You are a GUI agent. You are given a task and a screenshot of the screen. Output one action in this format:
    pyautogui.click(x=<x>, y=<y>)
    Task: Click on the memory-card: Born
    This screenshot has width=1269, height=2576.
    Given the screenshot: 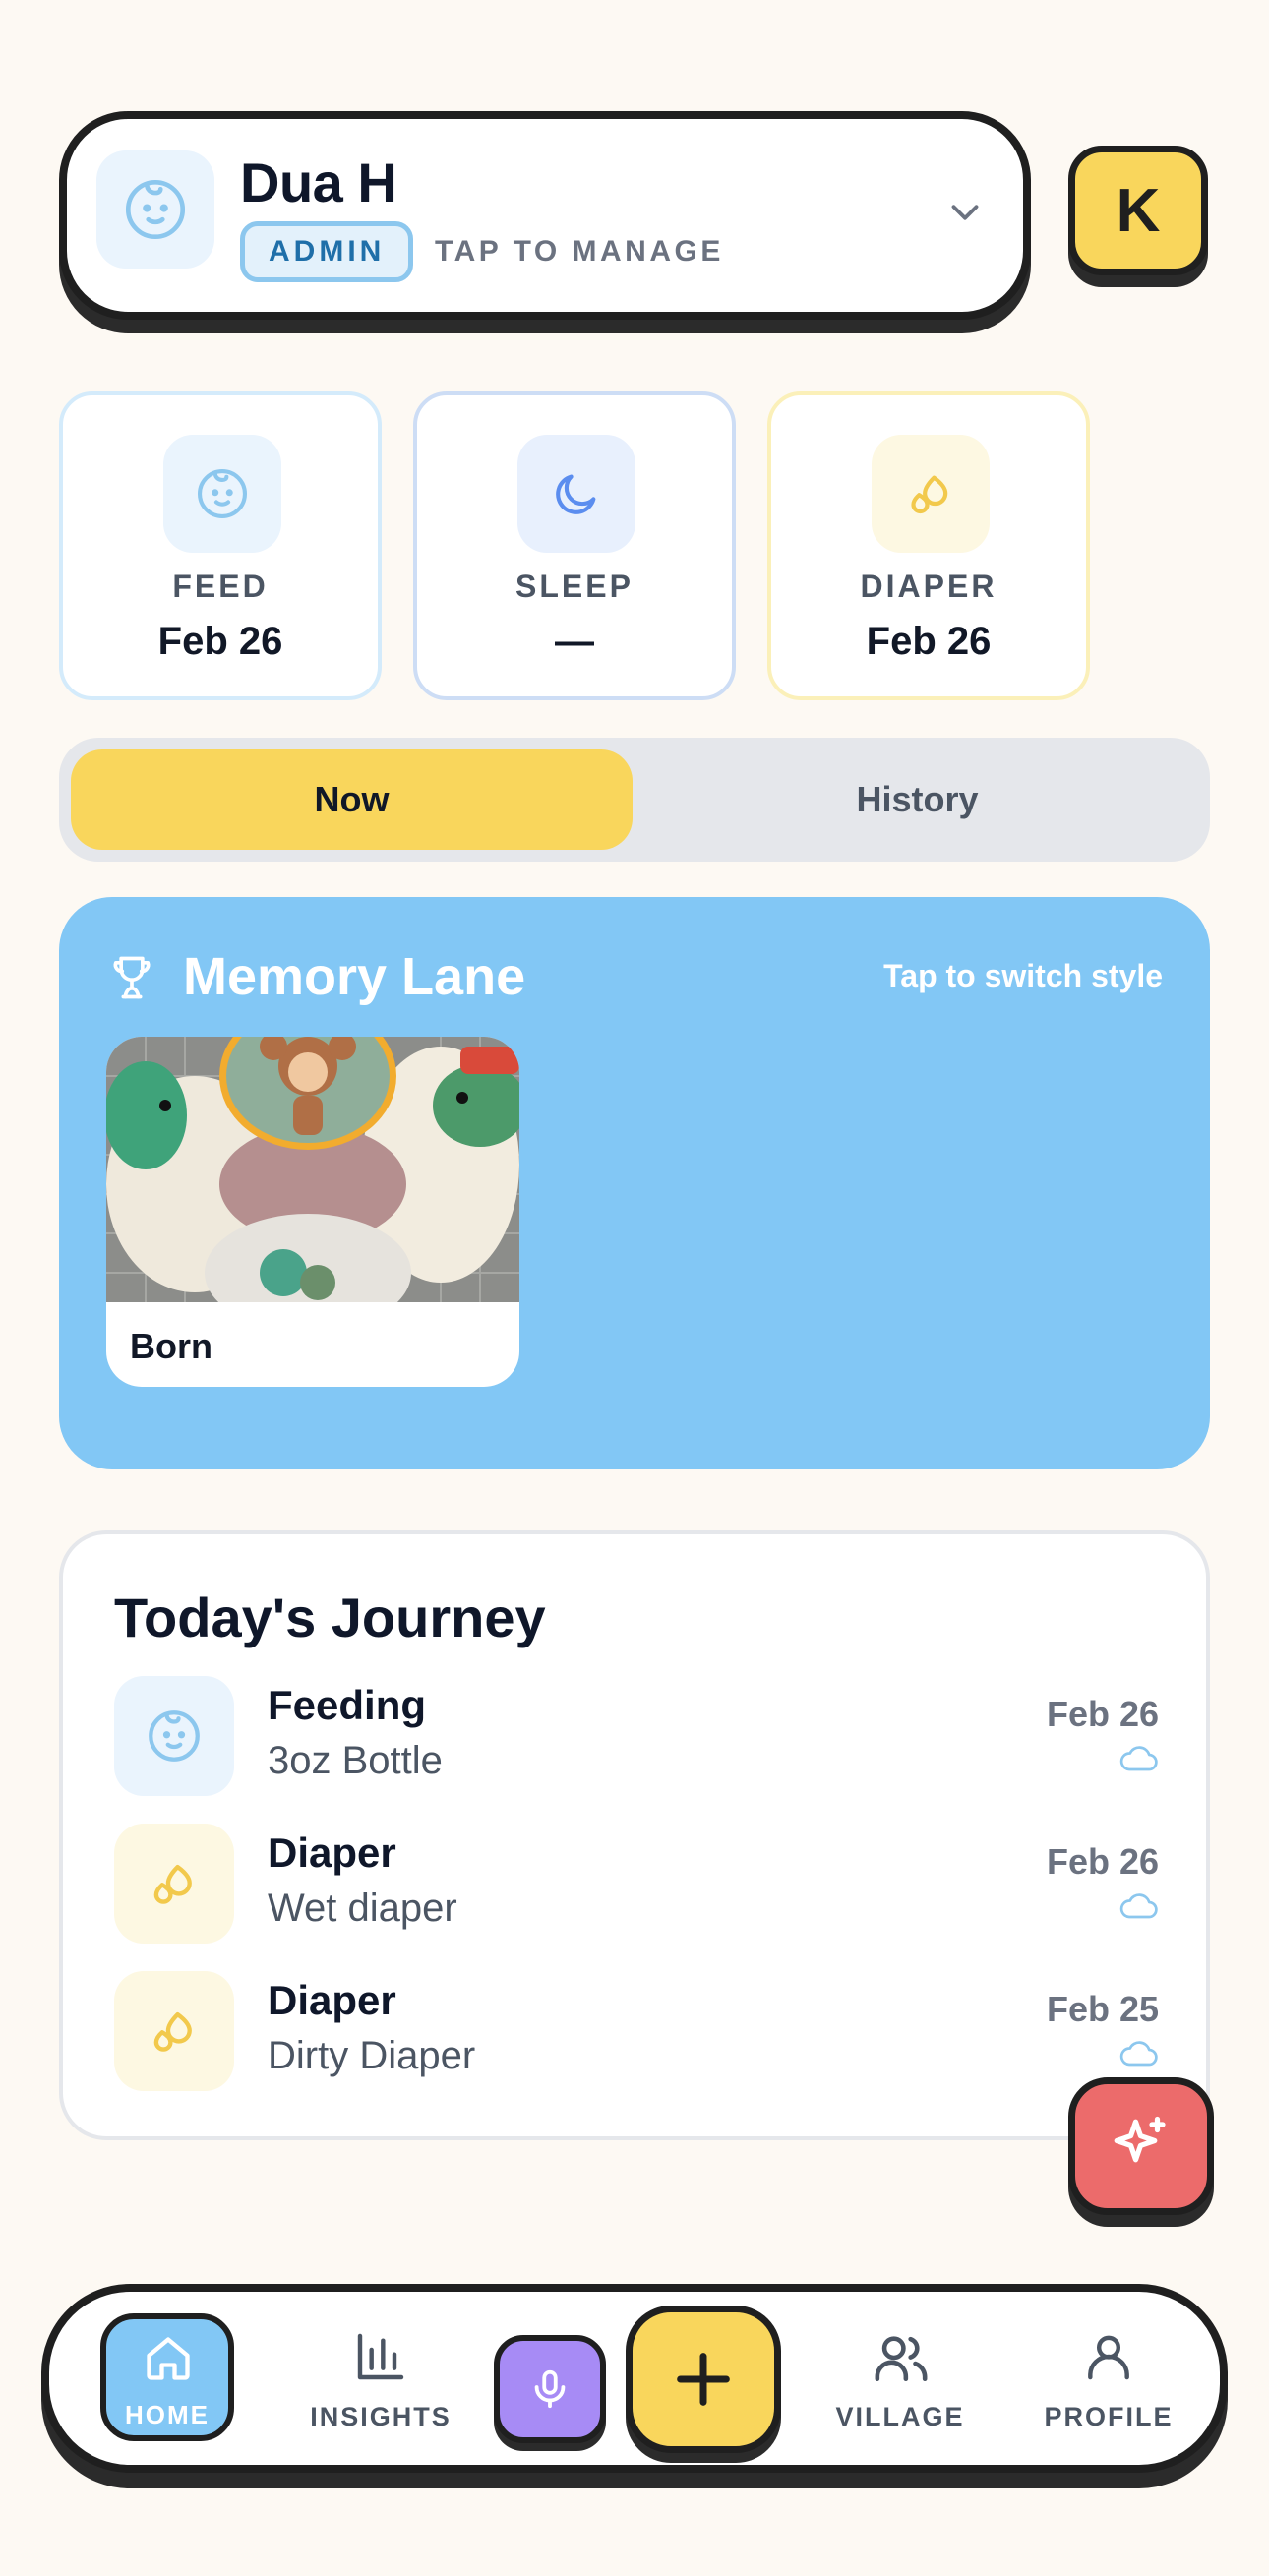 What is the action you would take?
    pyautogui.click(x=312, y=1212)
    